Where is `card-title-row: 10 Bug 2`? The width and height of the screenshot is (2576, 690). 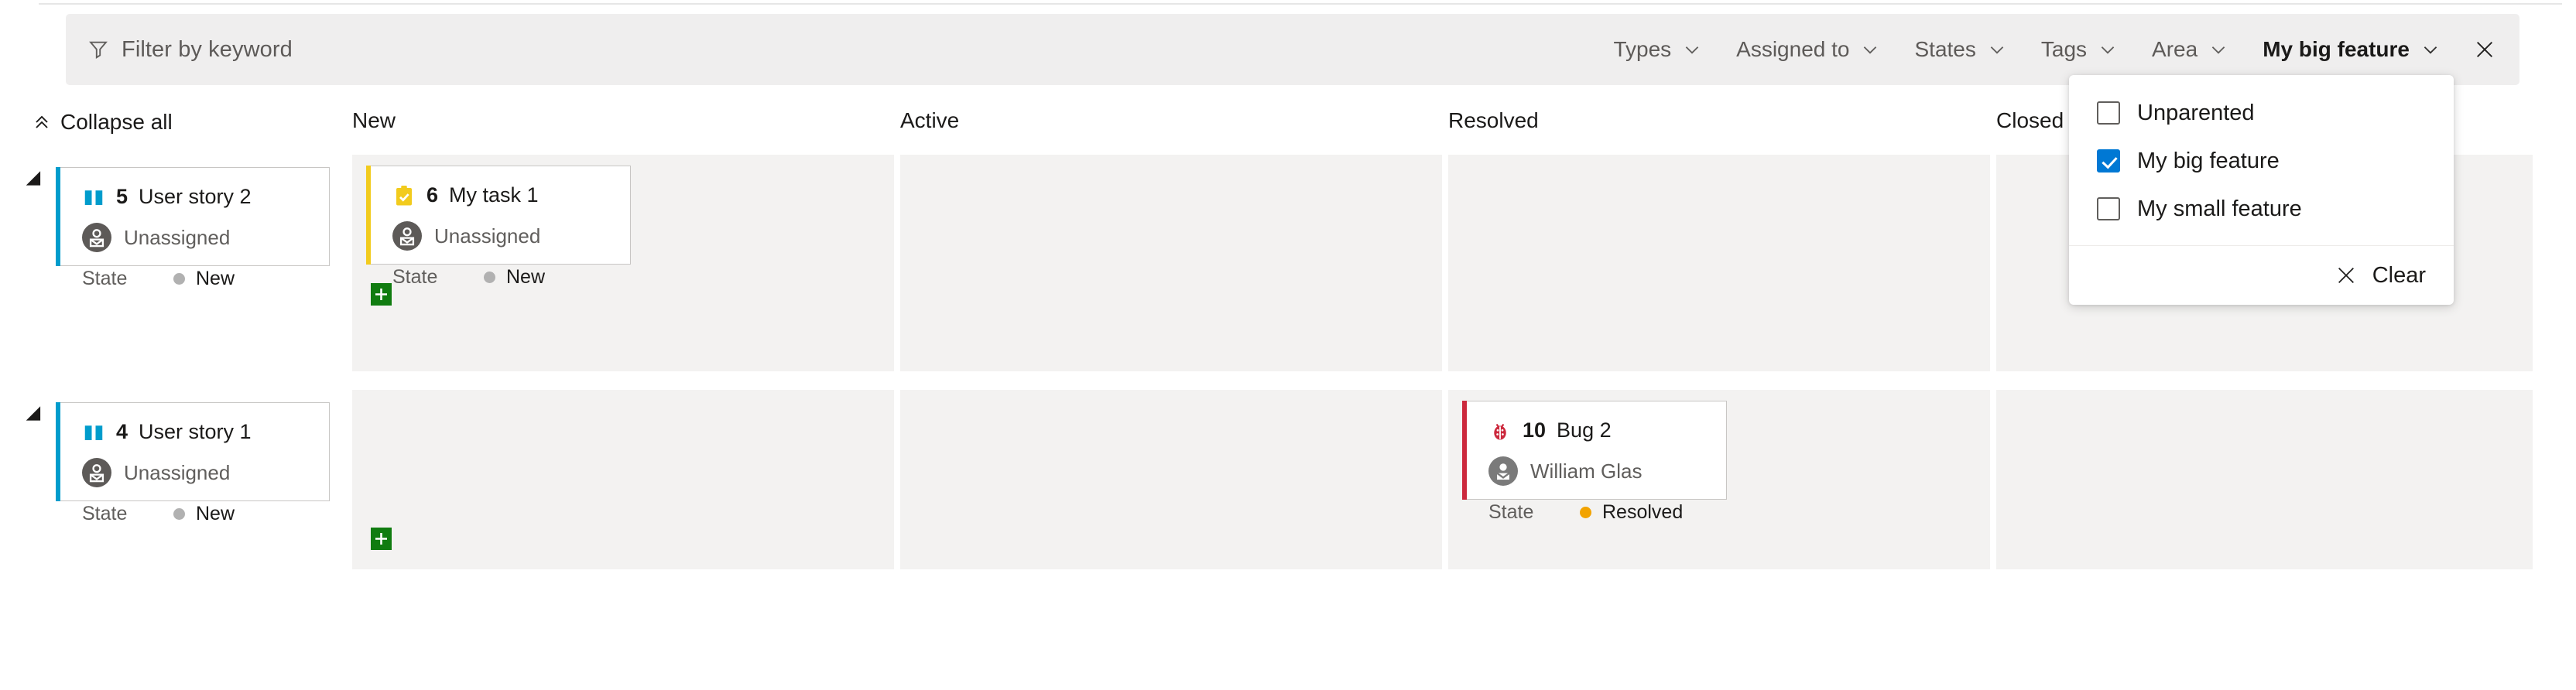 card-title-row: 10 Bug 2 is located at coordinates (1598, 430).